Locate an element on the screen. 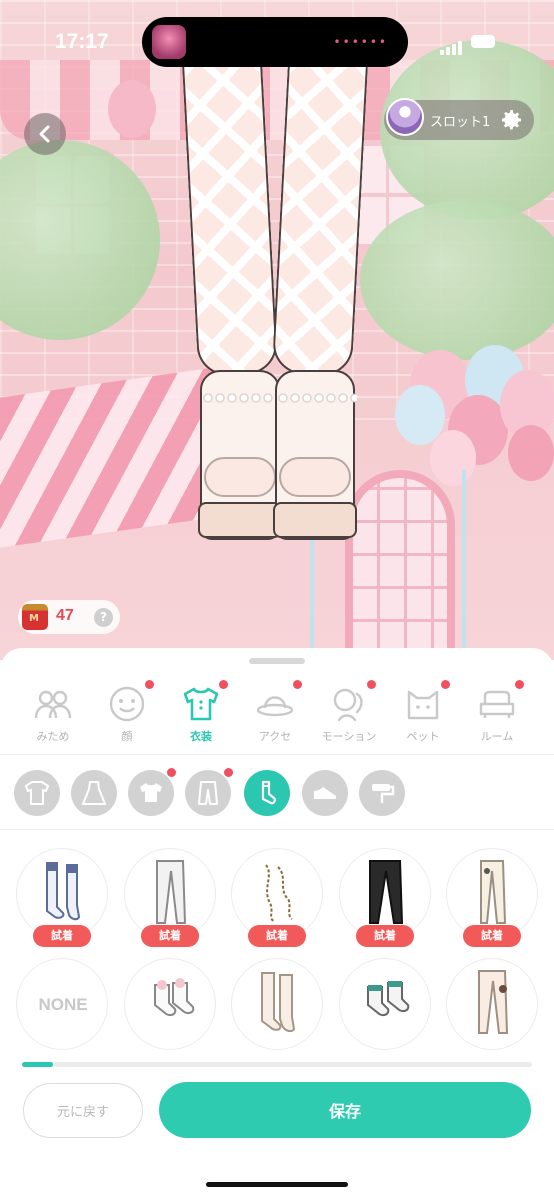  gear-icon is located at coordinates (512, 120).